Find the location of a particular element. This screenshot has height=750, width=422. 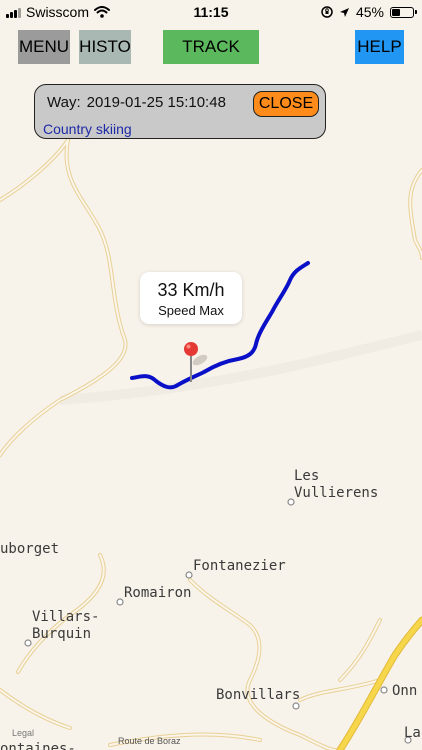

orientation-lock-icon is located at coordinates (327, 12).